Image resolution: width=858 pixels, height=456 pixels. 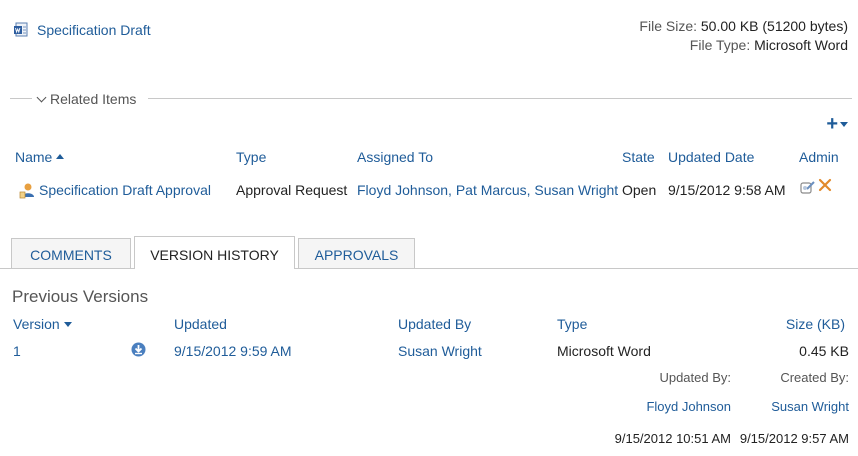 What do you see at coordinates (17, 351) in the screenshot?
I see `version-number-link: 1` at bounding box center [17, 351].